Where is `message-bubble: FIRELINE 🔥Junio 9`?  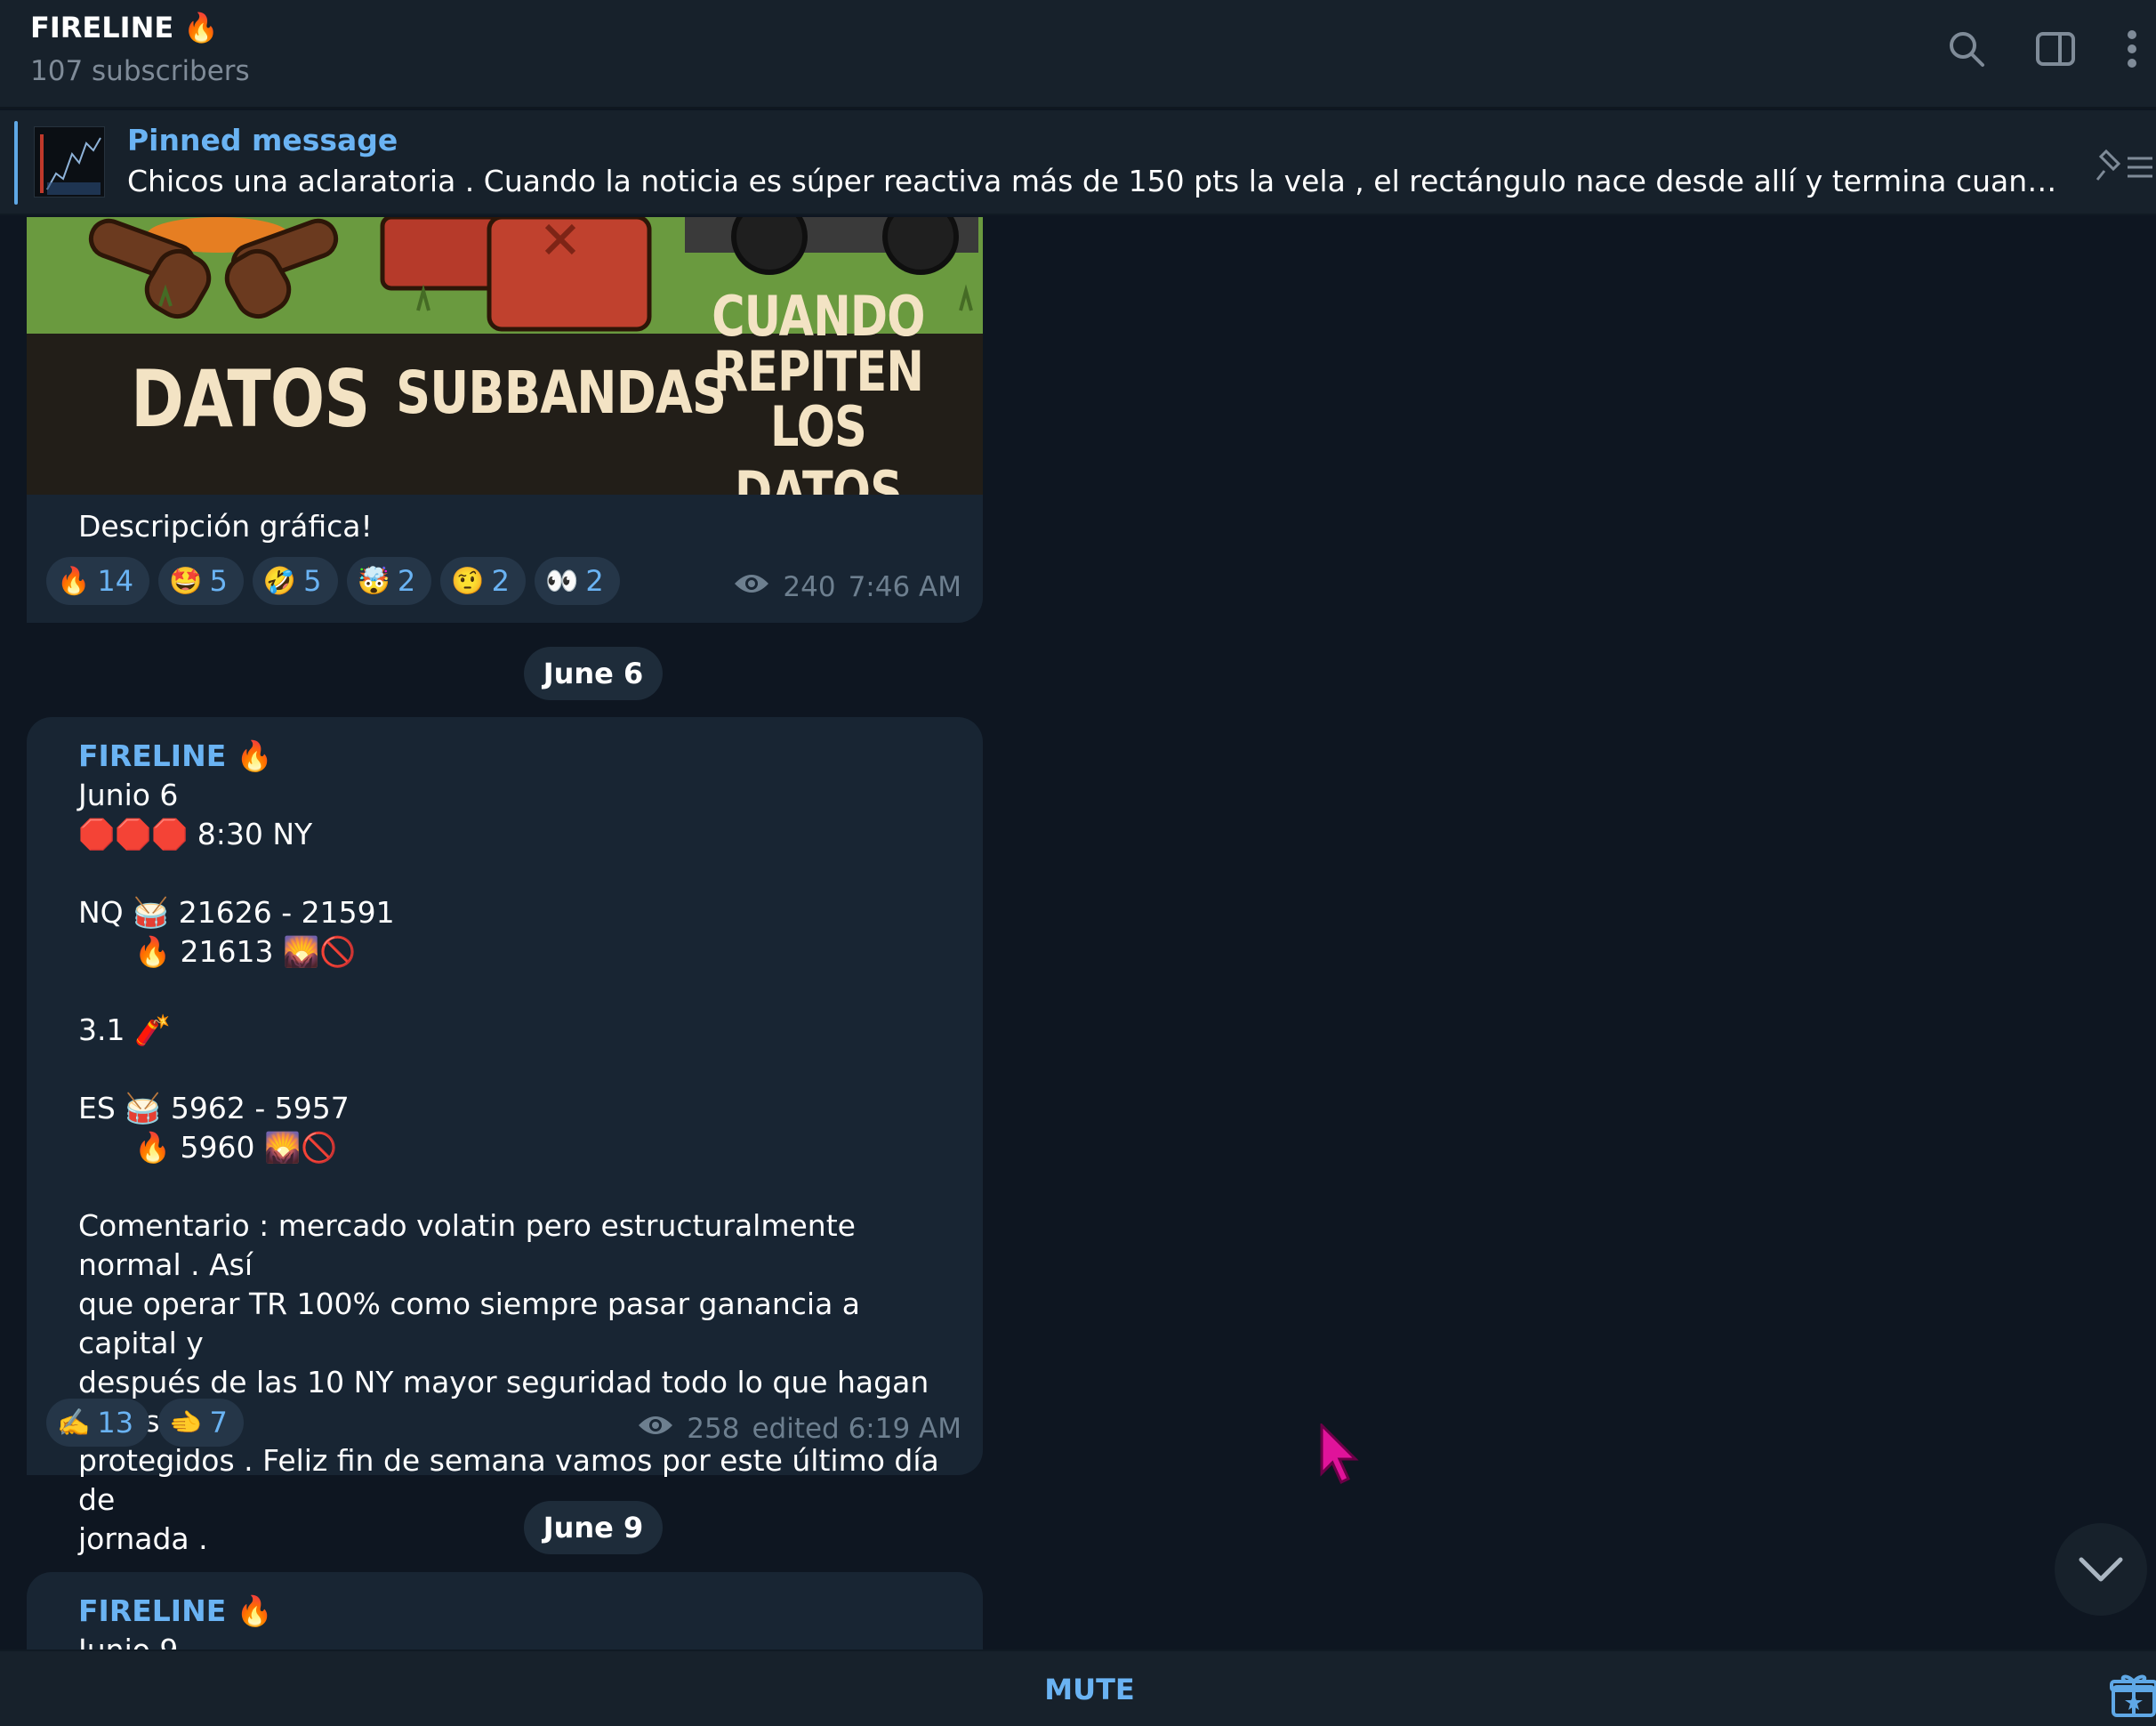
message-bubble: FIRELINE 🔥Junio 9 is located at coordinates (505, 1610).